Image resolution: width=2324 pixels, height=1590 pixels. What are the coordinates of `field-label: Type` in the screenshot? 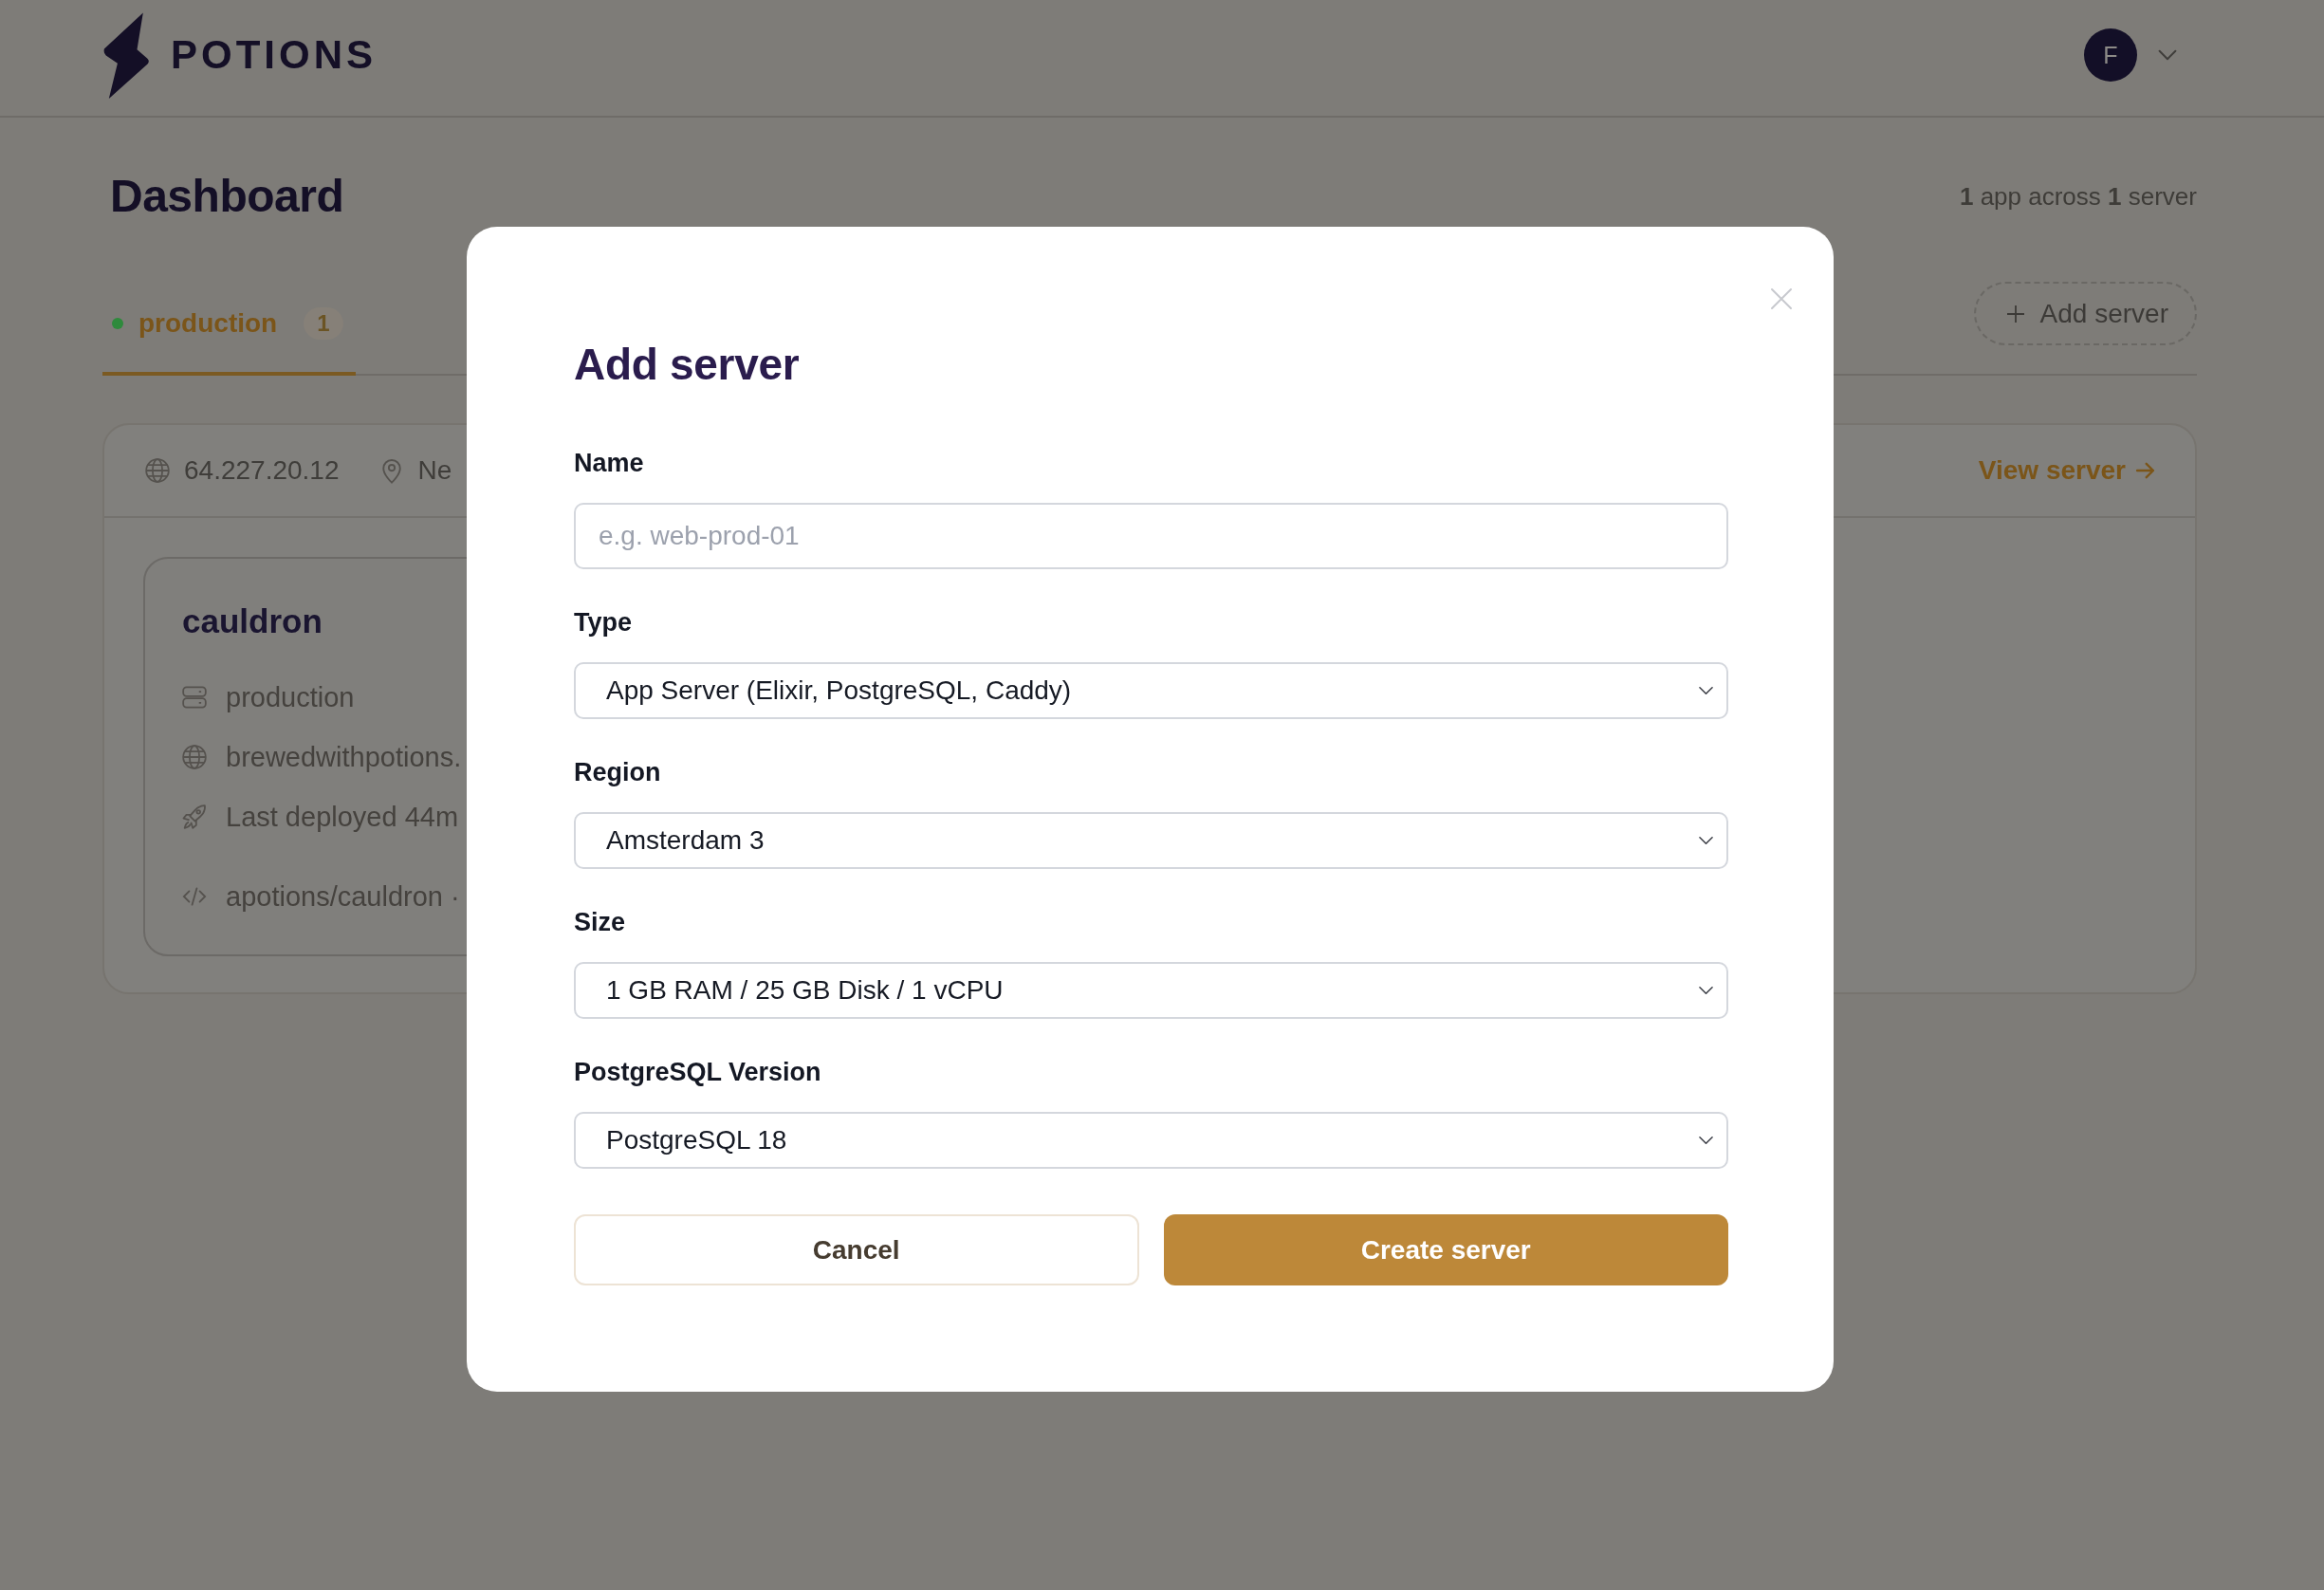 It's located at (603, 622).